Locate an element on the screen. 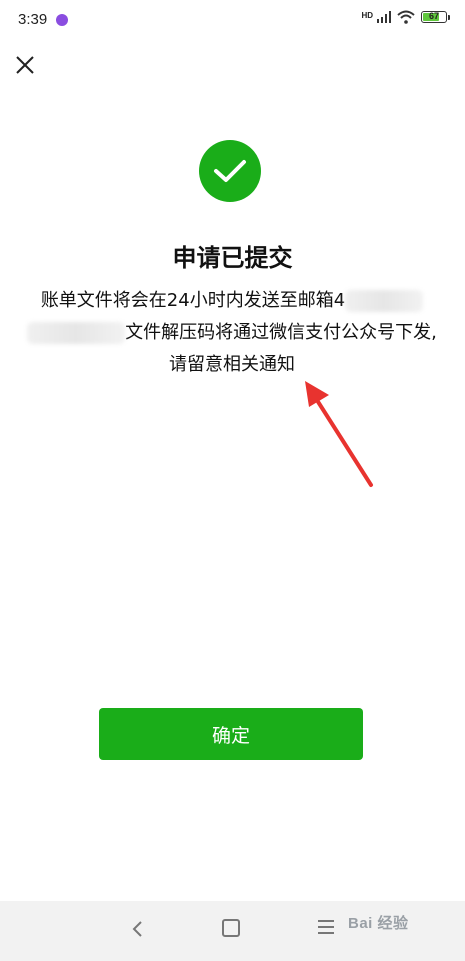 The width and height of the screenshot is (465, 961). close-icon is located at coordinates (25, 65).